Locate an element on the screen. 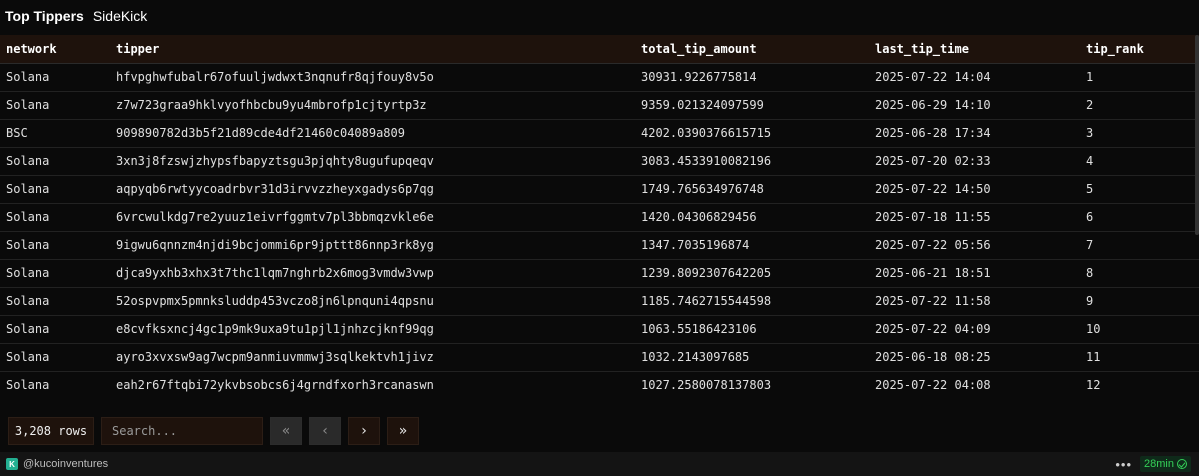 The height and width of the screenshot is (476, 1199). cell-last-tip-time: 2025-07-22 14:50 is located at coordinates (974, 189).